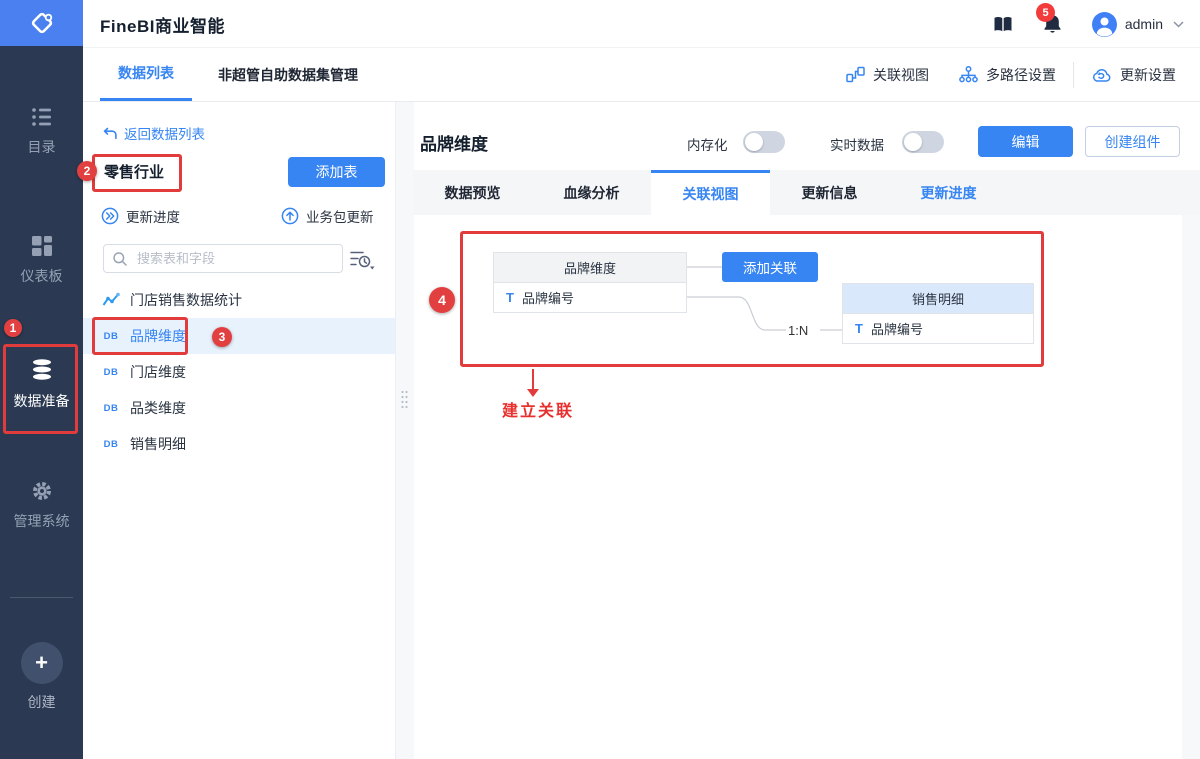  What do you see at coordinates (1143, 24) in the screenshot?
I see `user-name: admin` at bounding box center [1143, 24].